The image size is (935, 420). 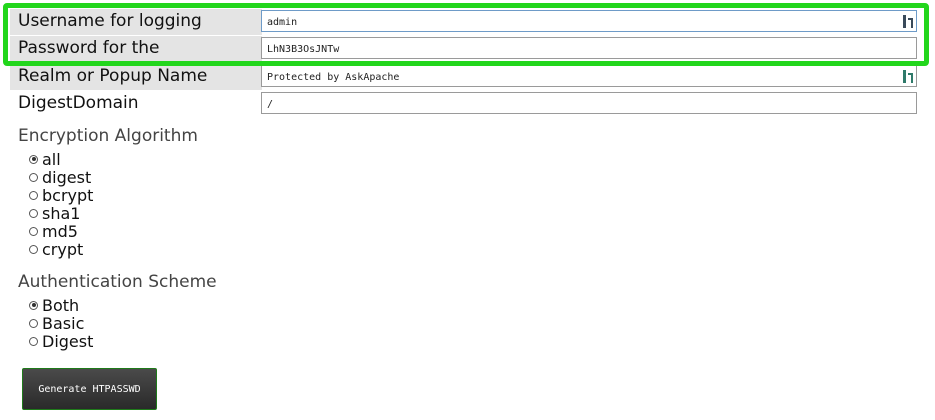 I want to click on radio-label: md5, so click(x=60, y=231).